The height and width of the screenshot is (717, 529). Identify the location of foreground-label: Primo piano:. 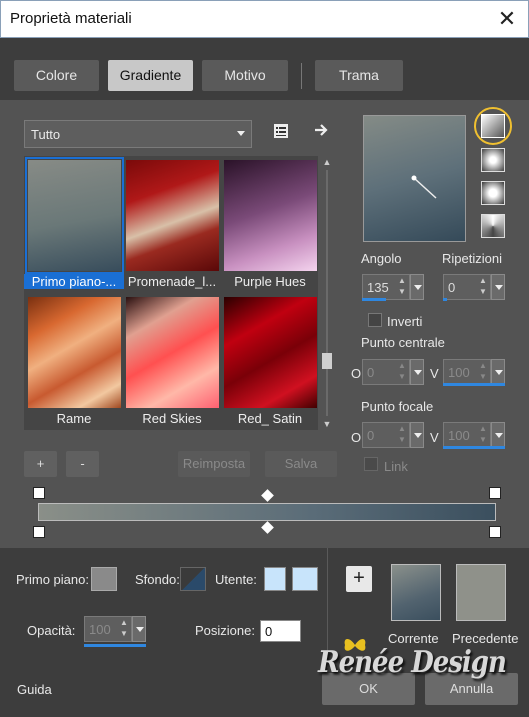
(52, 579).